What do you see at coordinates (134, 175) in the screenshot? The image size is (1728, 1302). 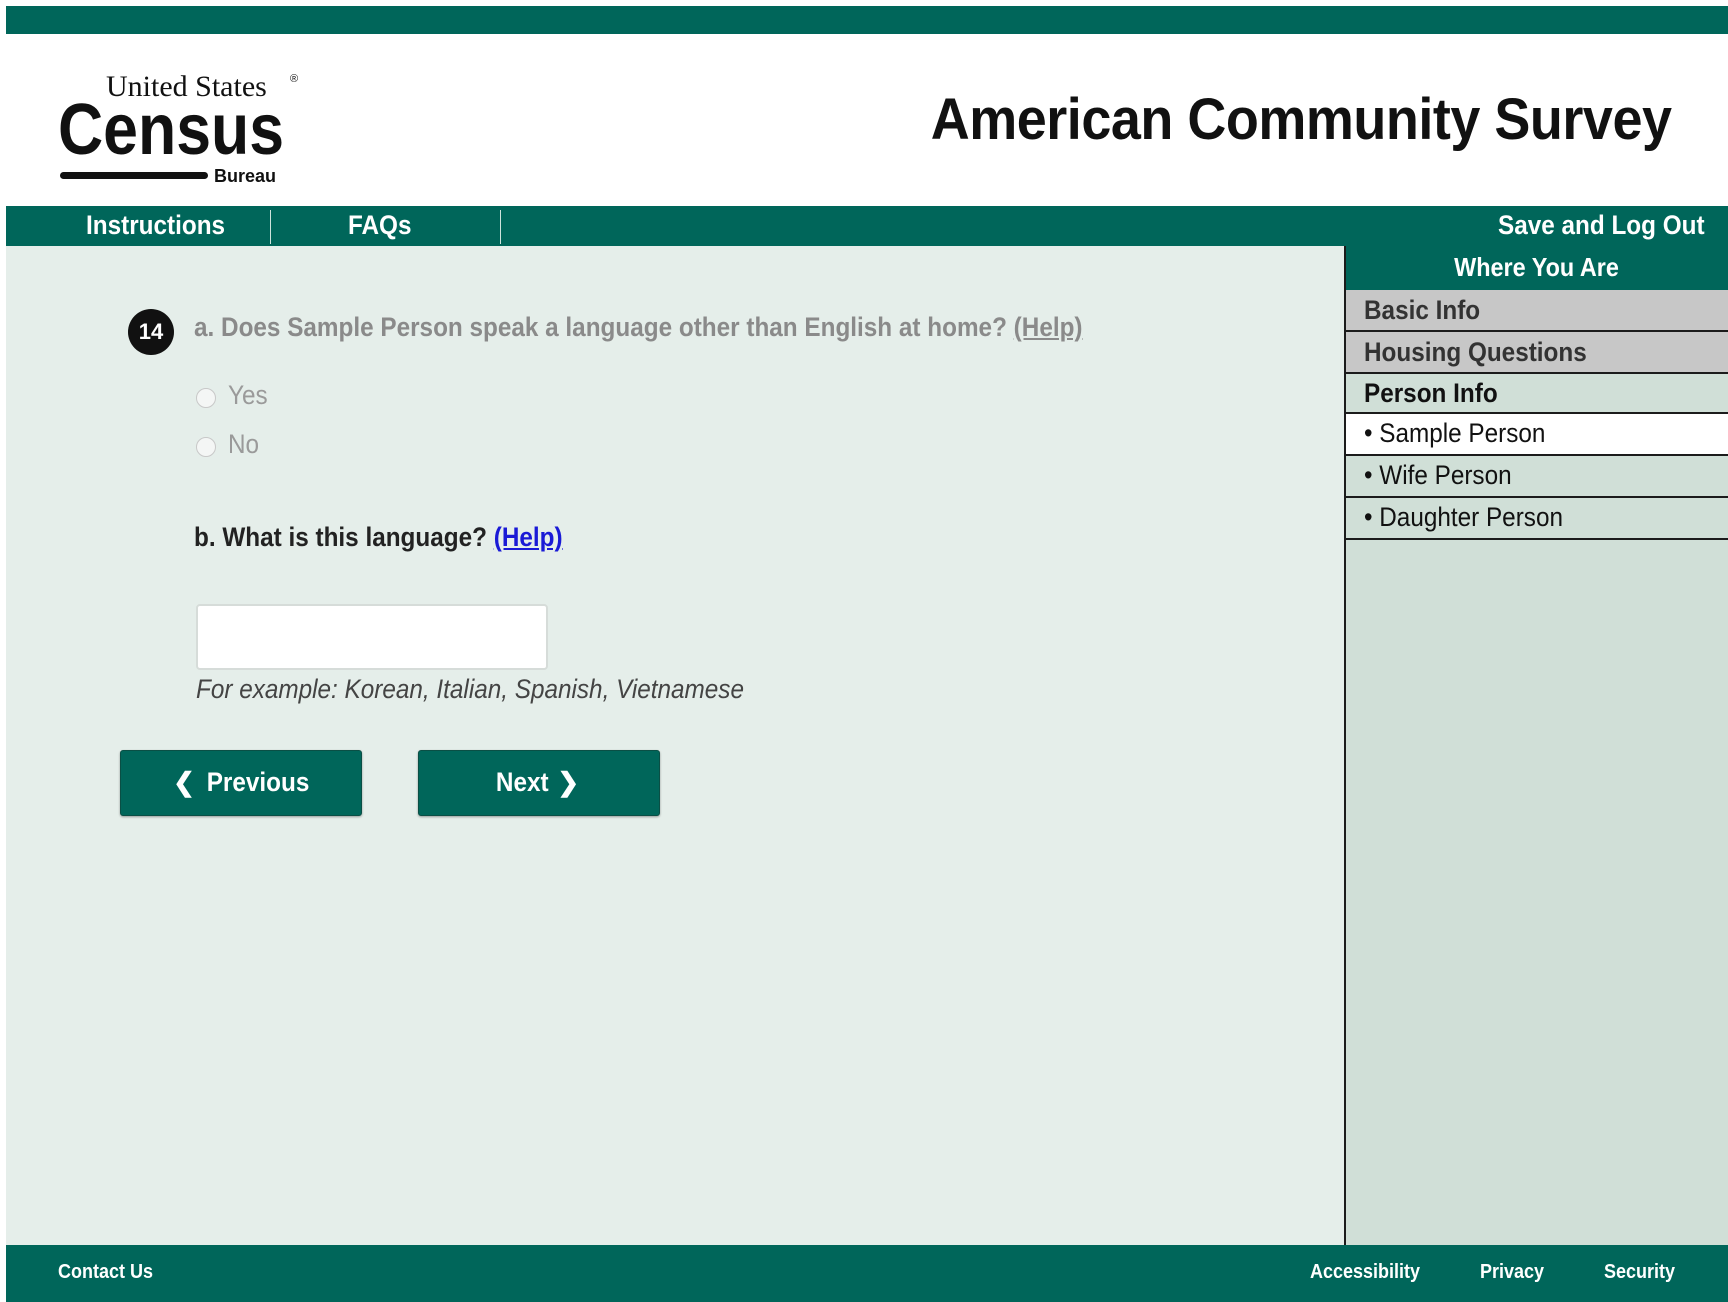 I see `logo-underline` at bounding box center [134, 175].